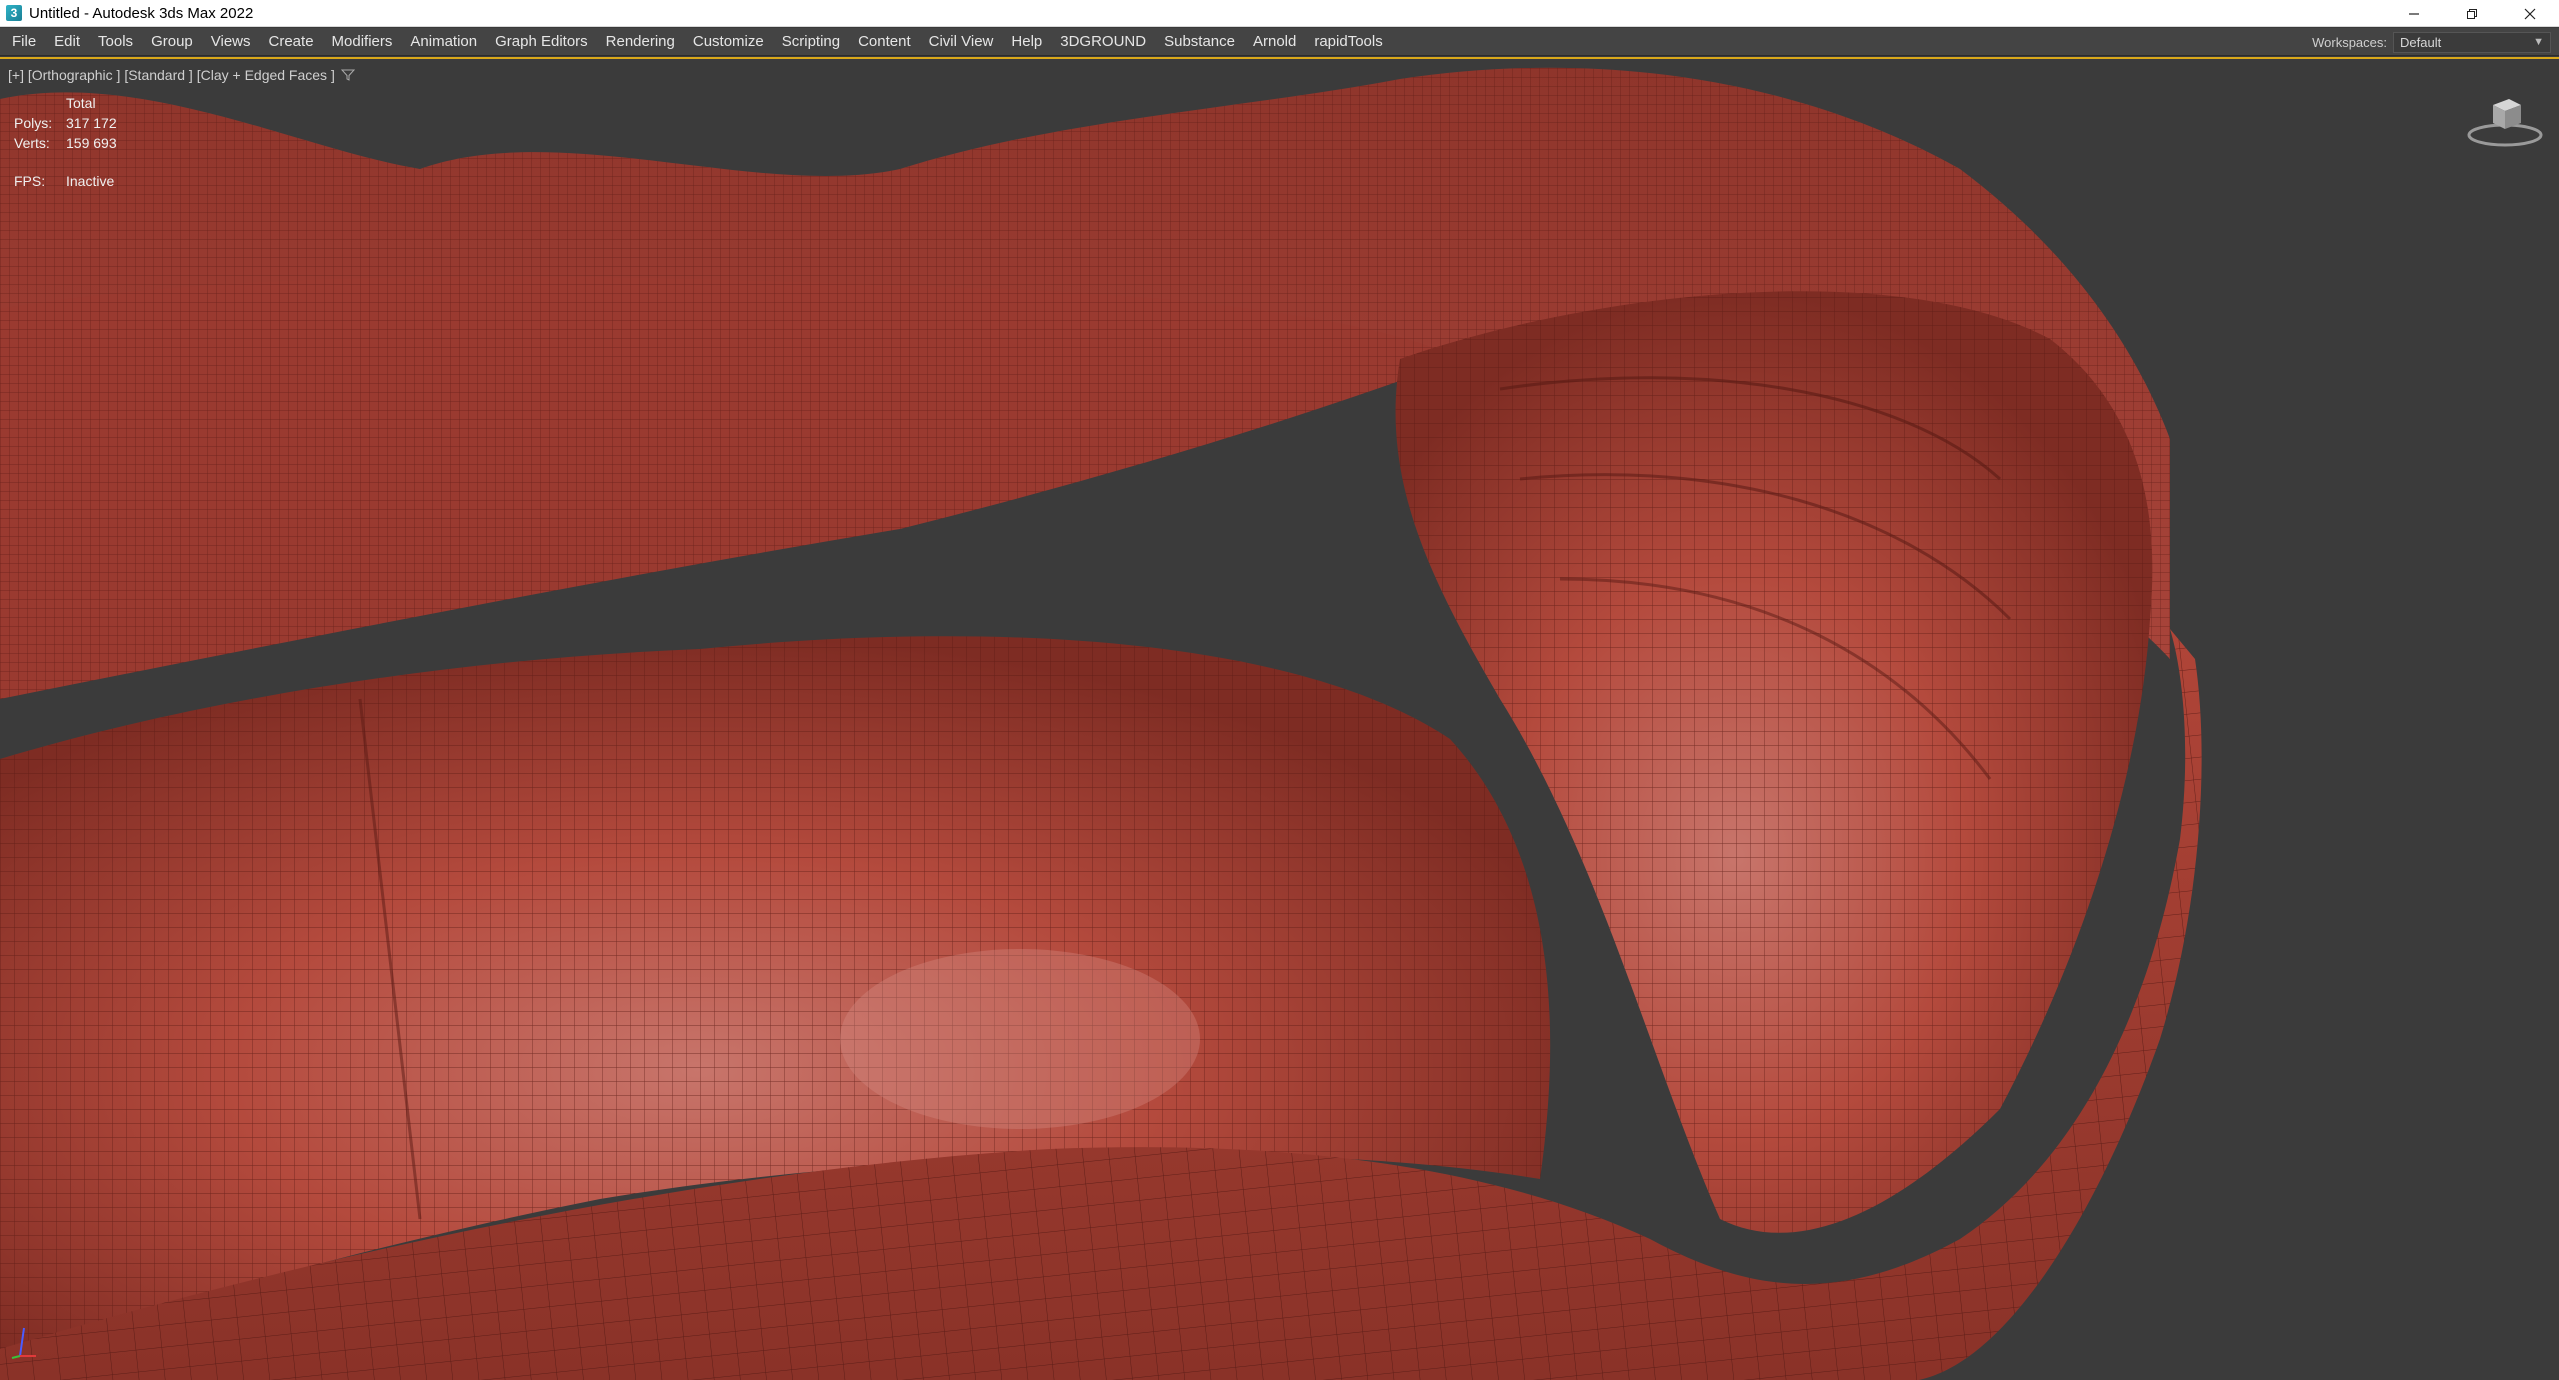 The image size is (2559, 1380). I want to click on workspaces-control: Workspaces: Default ▼, so click(2431, 42).